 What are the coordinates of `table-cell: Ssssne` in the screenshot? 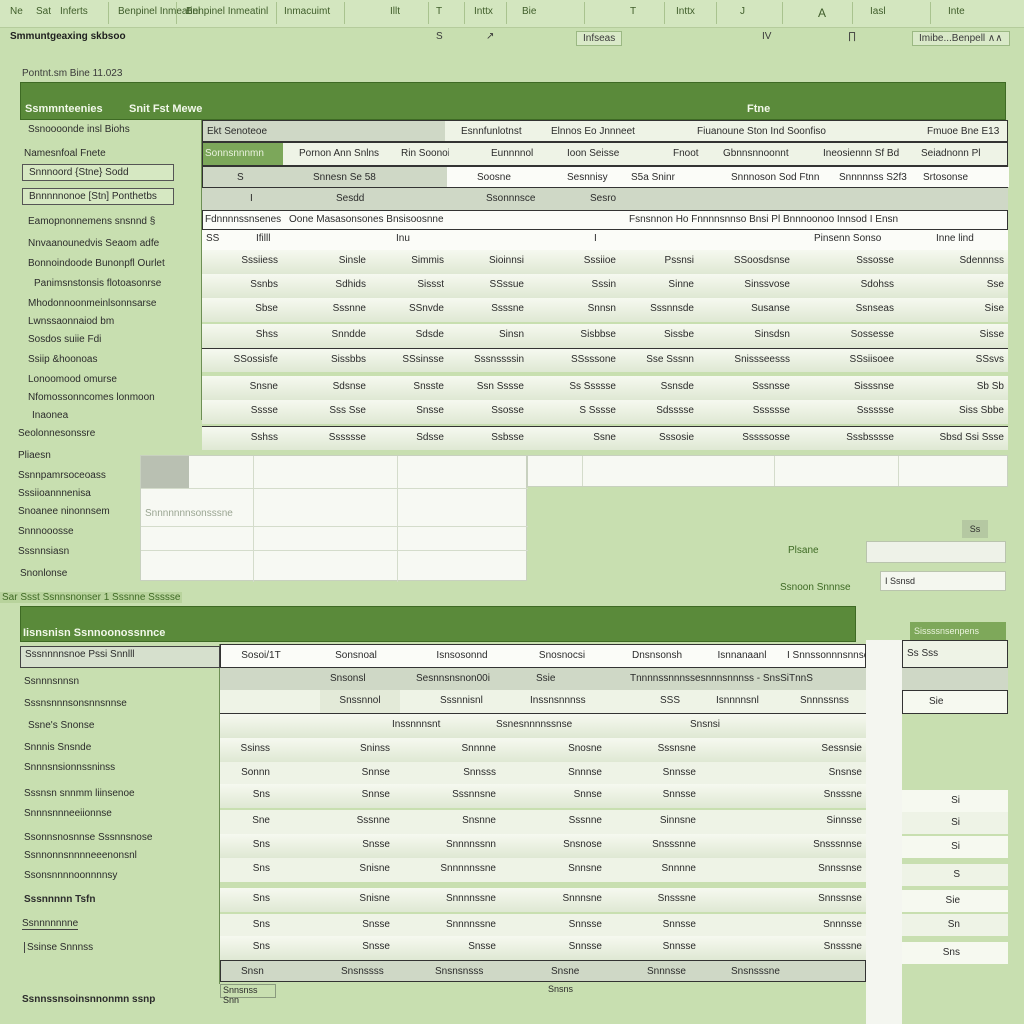 It's located at (488, 310).